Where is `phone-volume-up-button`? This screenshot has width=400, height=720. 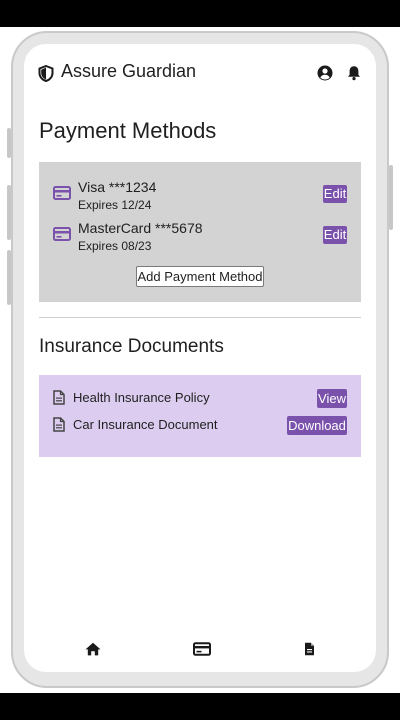 phone-volume-up-button is located at coordinates (9, 212).